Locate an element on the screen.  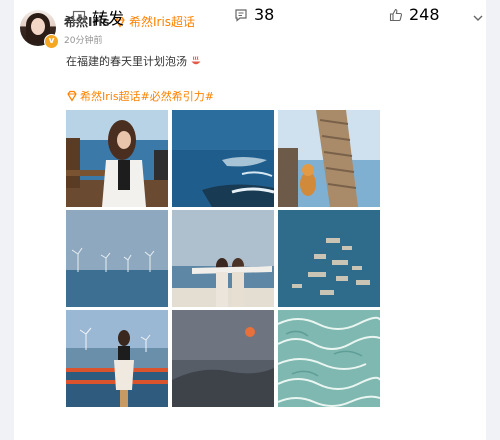
photo-sunset-hill-haze is located at coordinates (223, 358).